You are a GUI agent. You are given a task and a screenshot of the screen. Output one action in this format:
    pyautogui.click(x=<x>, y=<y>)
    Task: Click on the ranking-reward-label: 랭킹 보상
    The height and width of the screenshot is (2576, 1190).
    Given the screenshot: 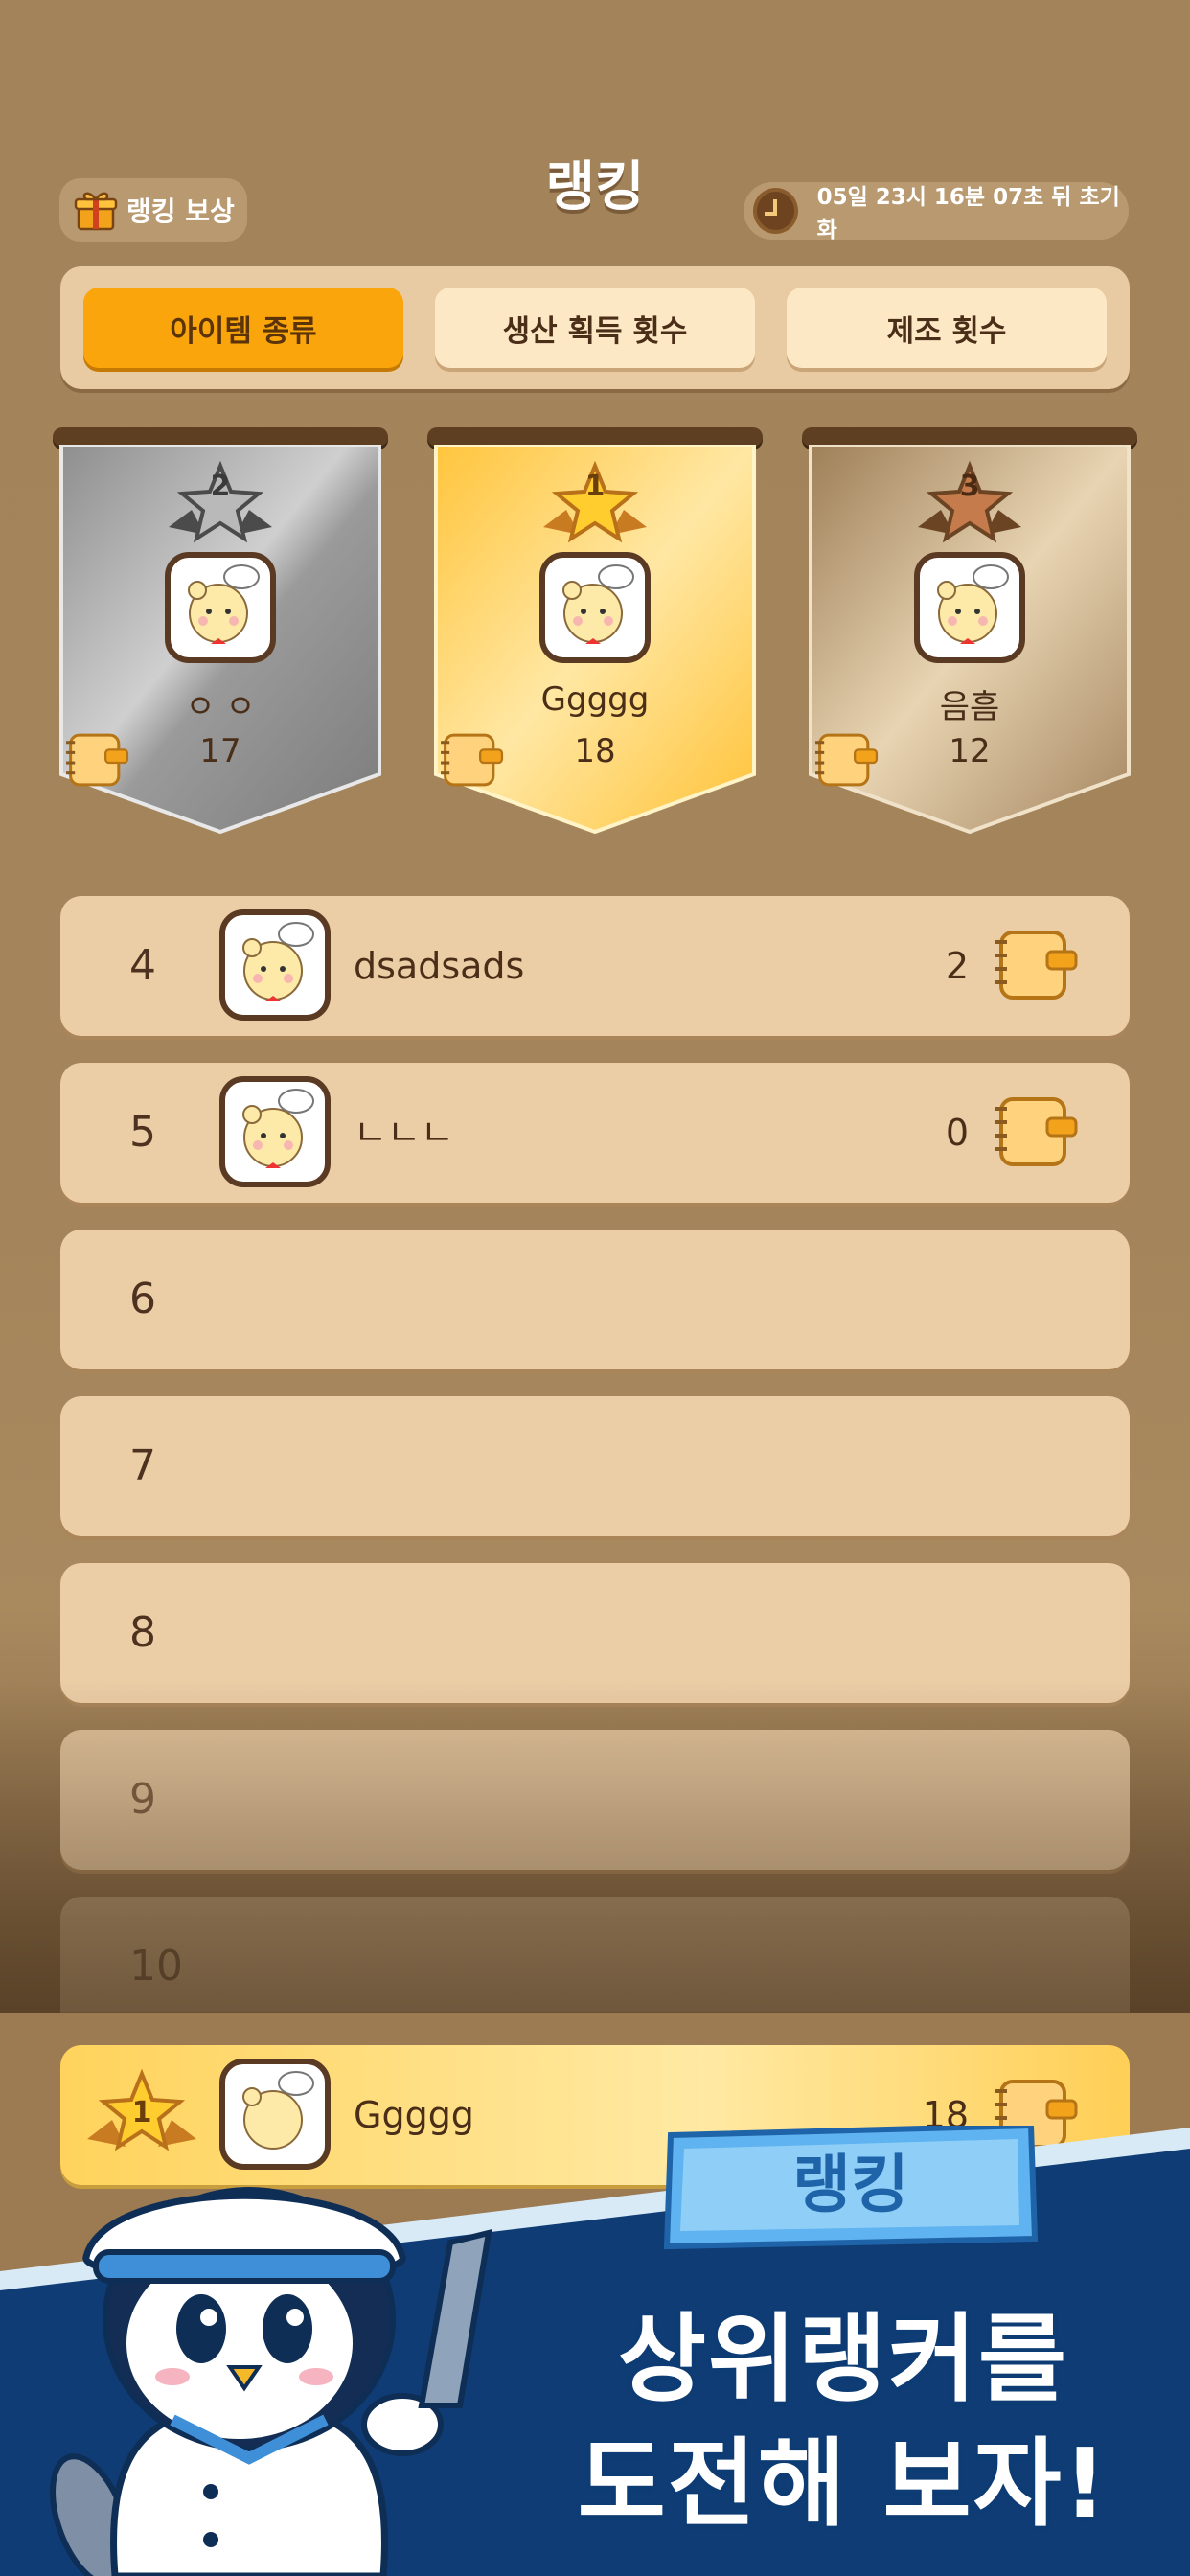 What is the action you would take?
    pyautogui.click(x=181, y=211)
    